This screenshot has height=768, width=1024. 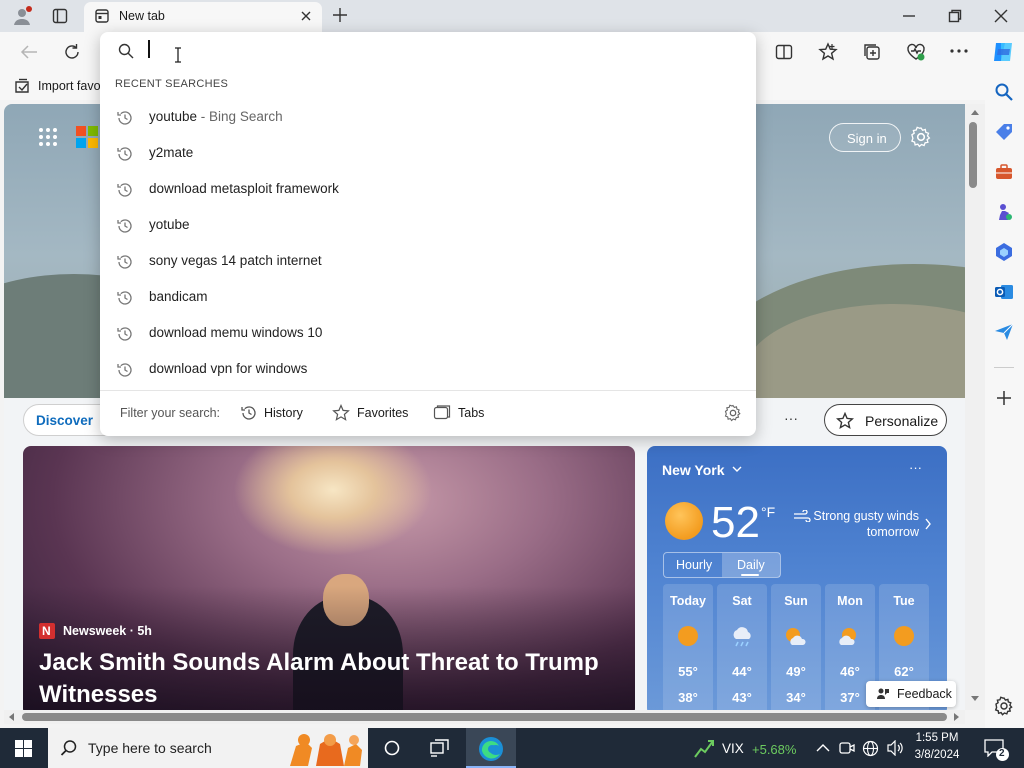 What do you see at coordinates (751, 565) in the screenshot?
I see `tab-daily: Daily` at bounding box center [751, 565].